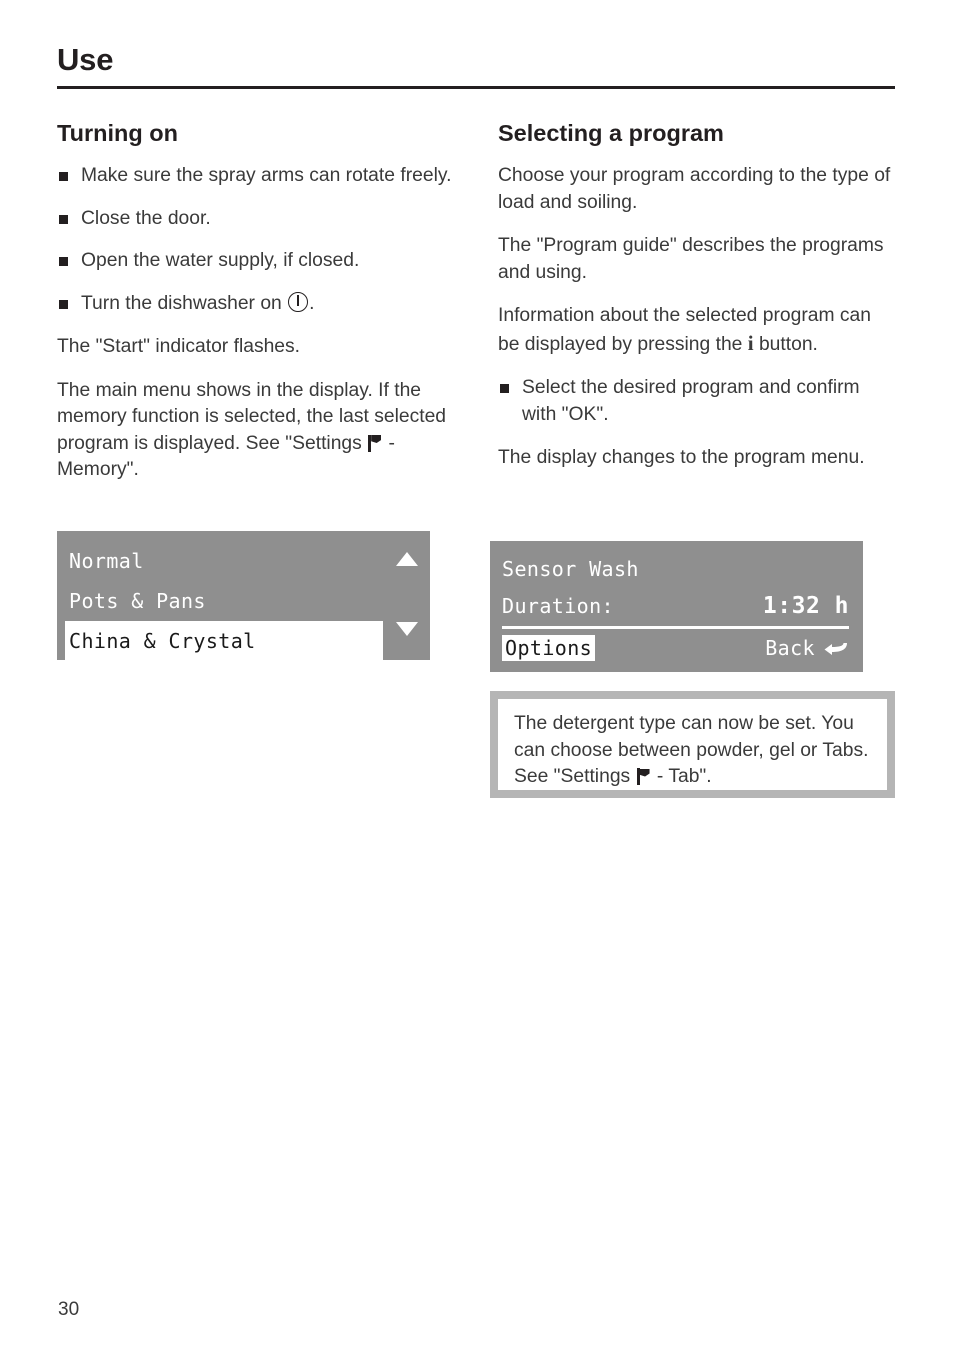 The height and width of the screenshot is (1352, 954). I want to click on list-item-label-before-icon: Turn the dishwasher on, so click(184, 303).